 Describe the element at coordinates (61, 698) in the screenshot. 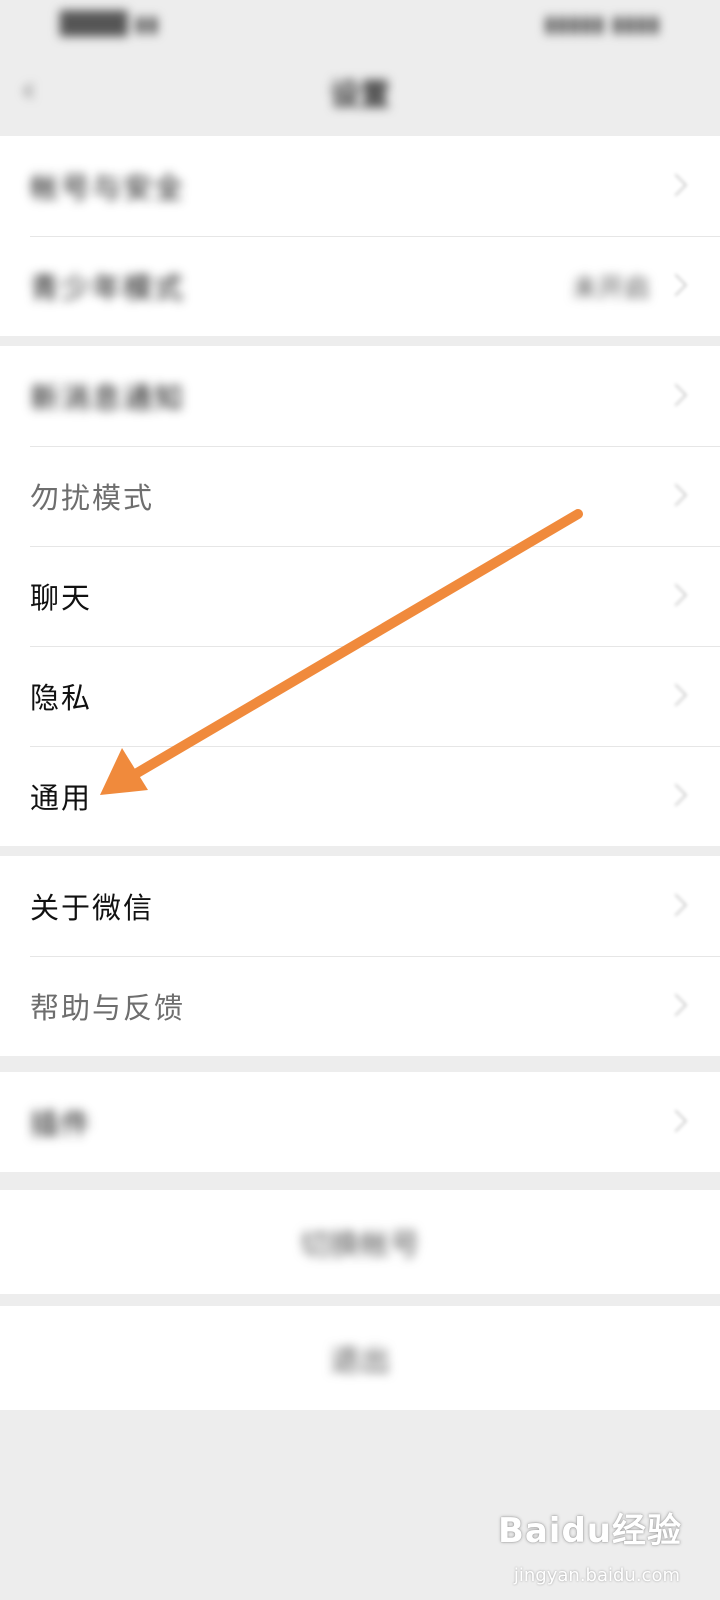

I see `settings-item-label: 隐私` at that location.